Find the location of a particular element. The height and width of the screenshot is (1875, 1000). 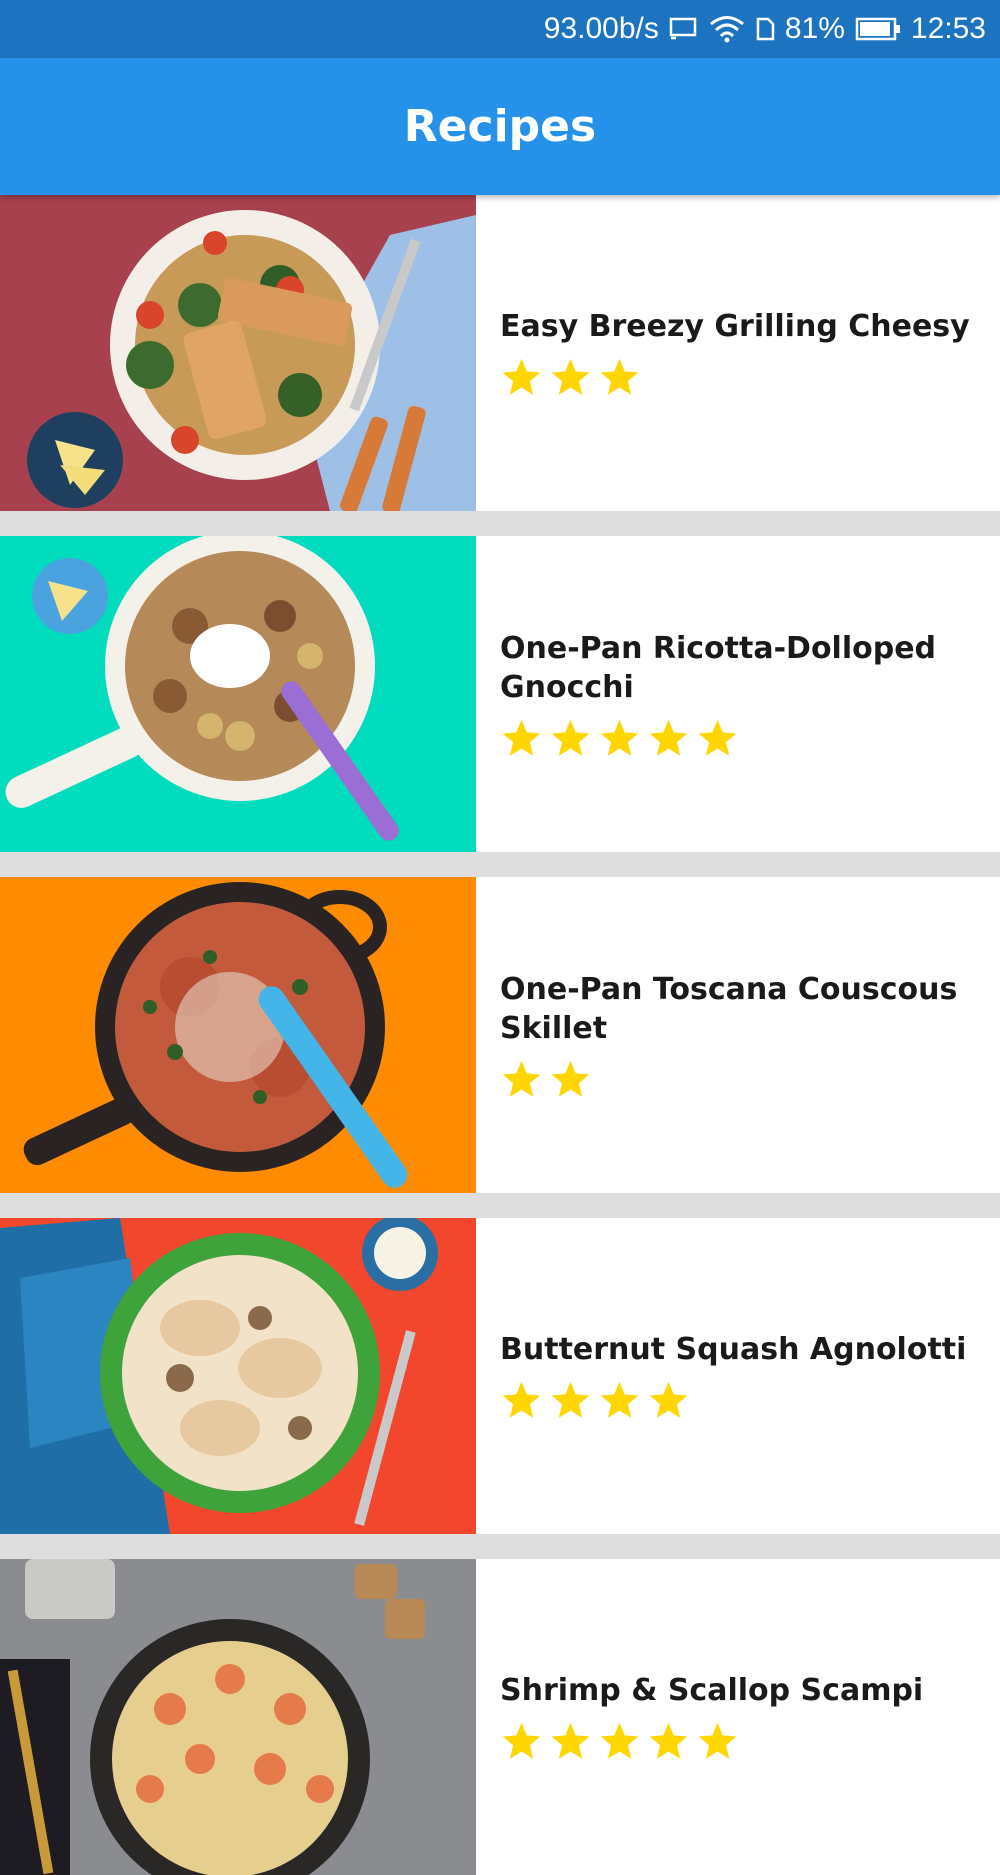

app-bar: Recipes is located at coordinates (500, 126).